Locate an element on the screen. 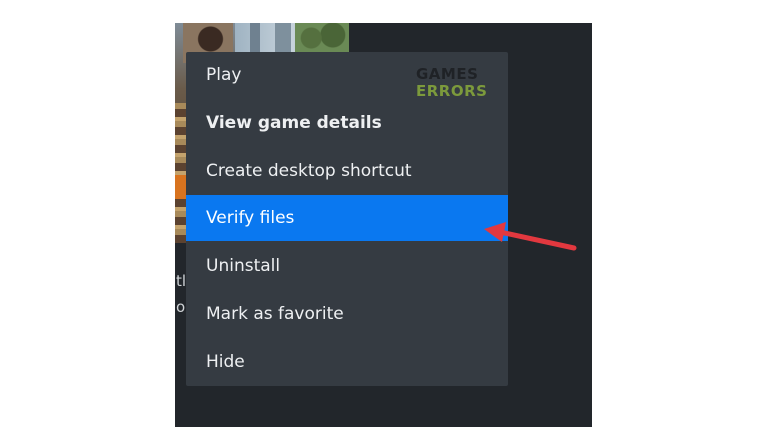 This screenshot has height=427, width=768. menu-item-hide: Hide is located at coordinates (347, 362).